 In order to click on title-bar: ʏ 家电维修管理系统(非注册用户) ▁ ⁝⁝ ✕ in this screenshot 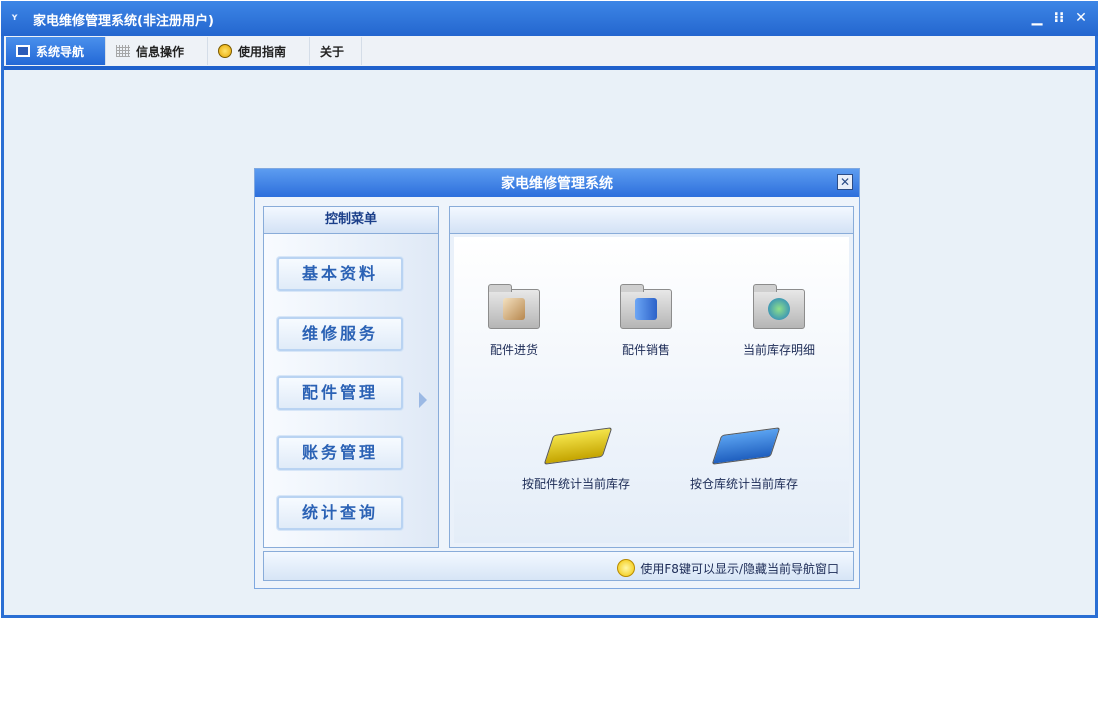, I will do `click(549, 18)`.